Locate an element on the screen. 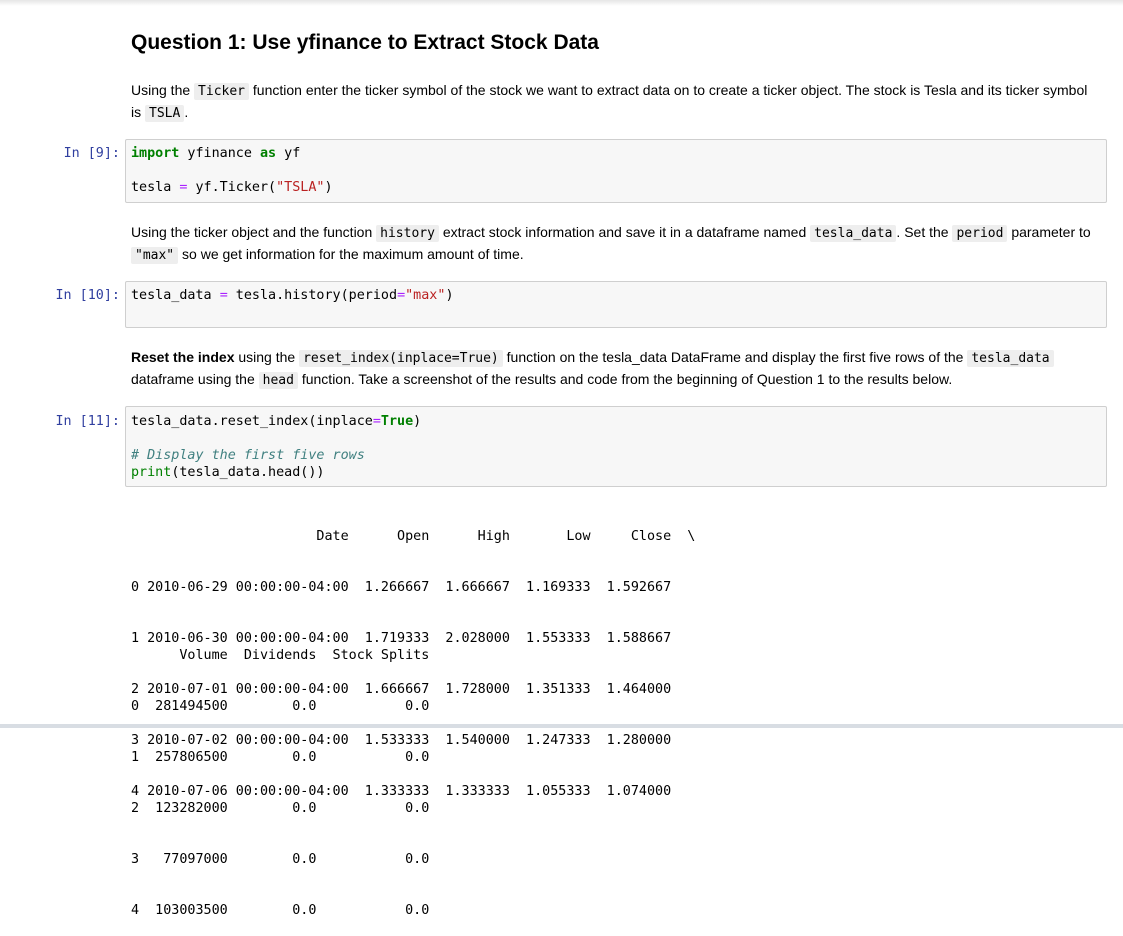  alias-name: yf is located at coordinates (288, 153).